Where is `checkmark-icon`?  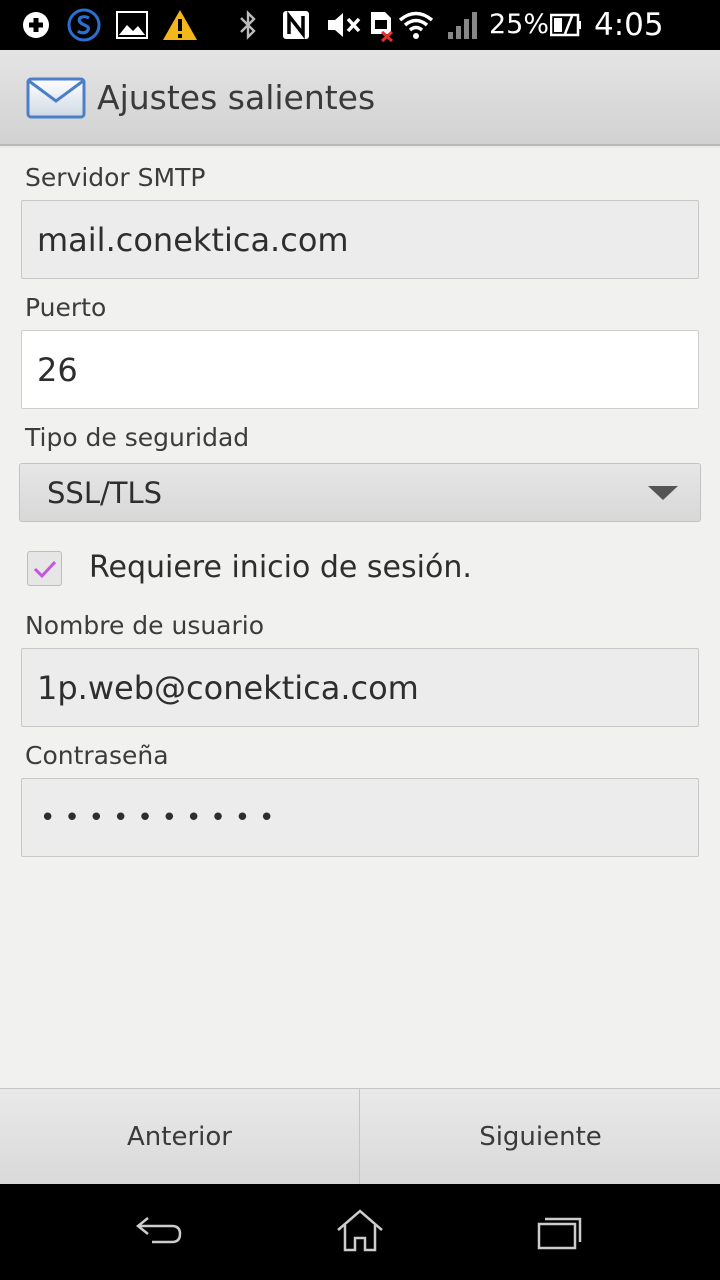
checkmark-icon is located at coordinates (44, 569).